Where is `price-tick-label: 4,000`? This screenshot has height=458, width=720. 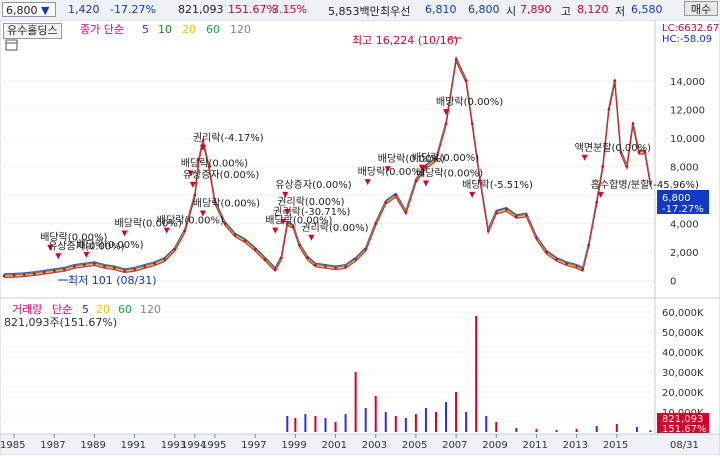
price-tick-label: 4,000 is located at coordinates (684, 225).